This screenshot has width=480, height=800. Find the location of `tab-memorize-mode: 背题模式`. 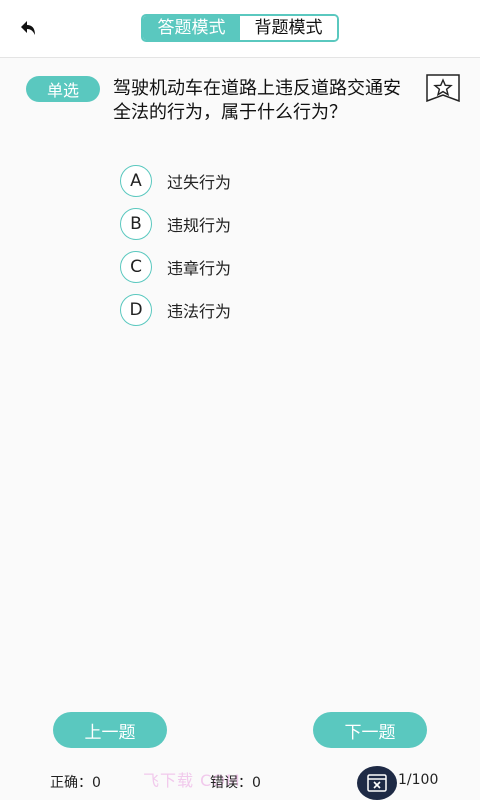

tab-memorize-mode: 背题模式 is located at coordinates (288, 28).